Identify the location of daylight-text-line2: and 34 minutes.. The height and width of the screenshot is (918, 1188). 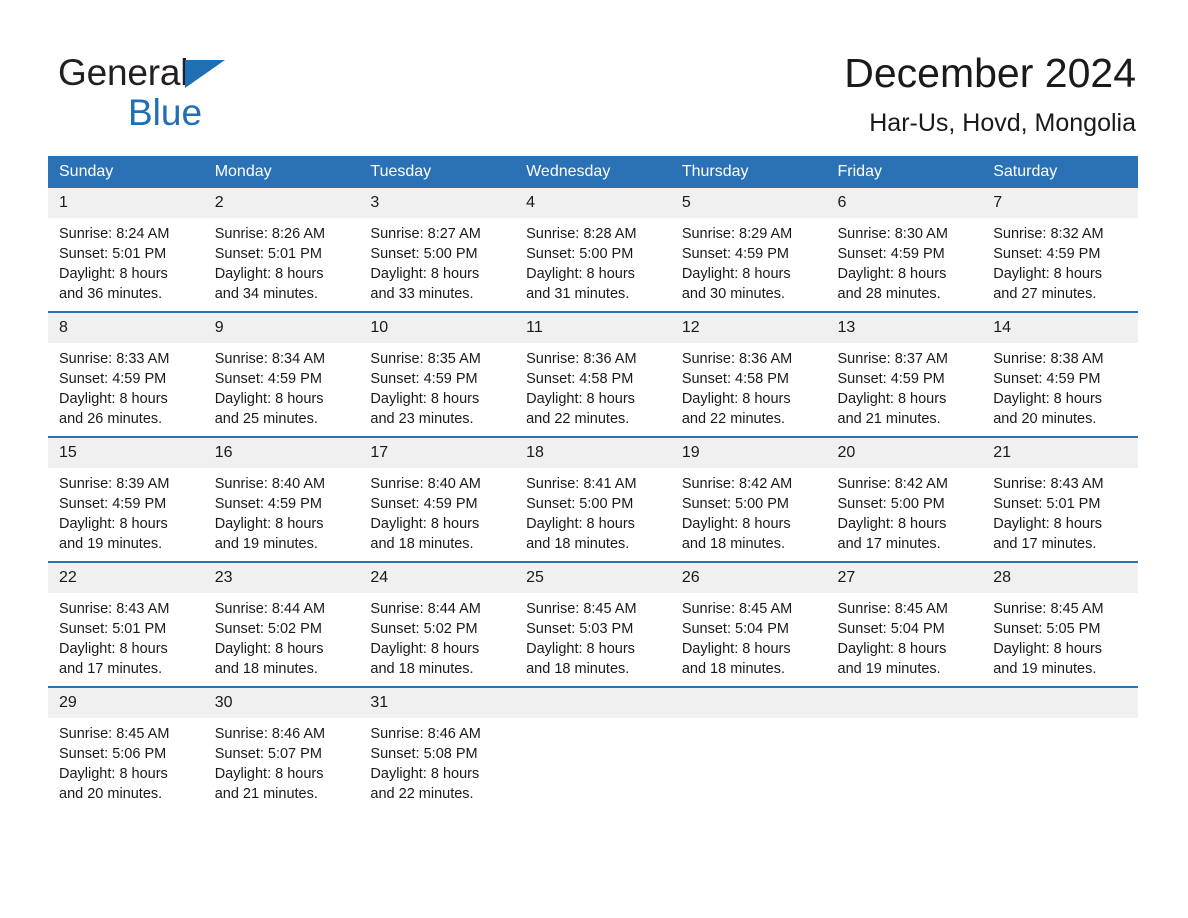
(266, 294).